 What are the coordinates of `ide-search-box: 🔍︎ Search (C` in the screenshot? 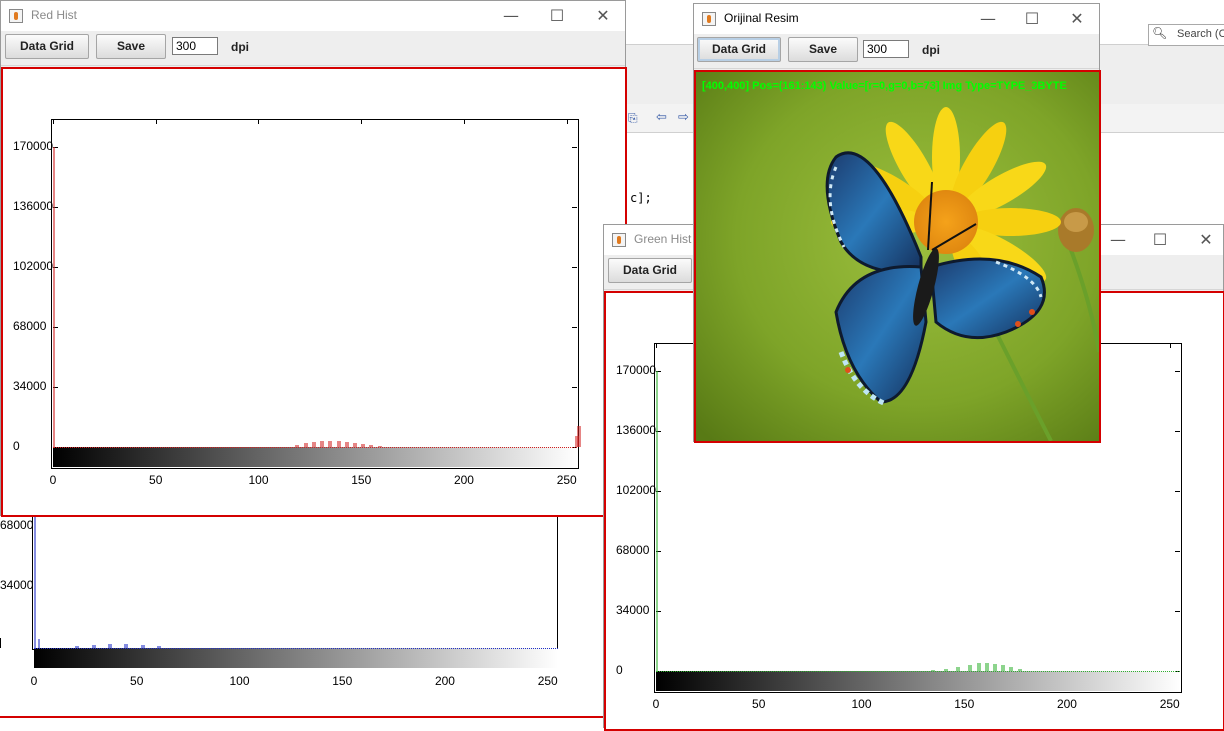 It's located at (1186, 35).